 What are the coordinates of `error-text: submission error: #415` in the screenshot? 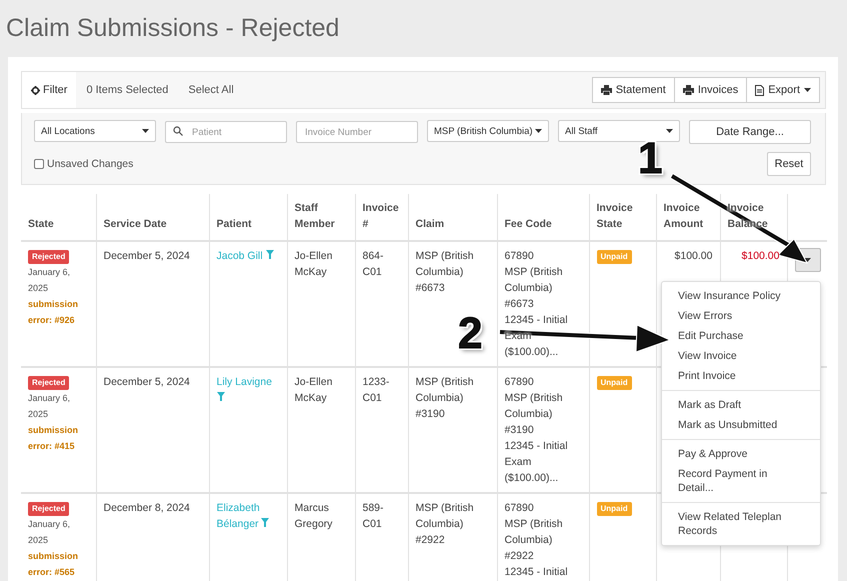 It's located at (54, 438).